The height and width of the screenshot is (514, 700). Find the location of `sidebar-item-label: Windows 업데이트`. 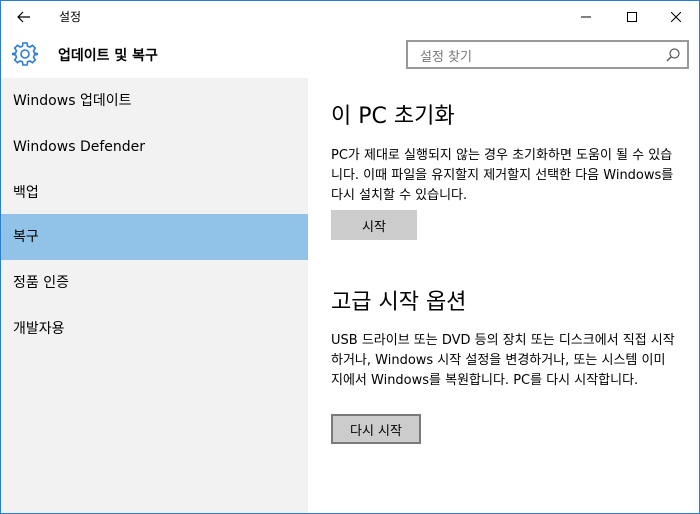

sidebar-item-label: Windows 업데이트 is located at coordinates (72, 101).